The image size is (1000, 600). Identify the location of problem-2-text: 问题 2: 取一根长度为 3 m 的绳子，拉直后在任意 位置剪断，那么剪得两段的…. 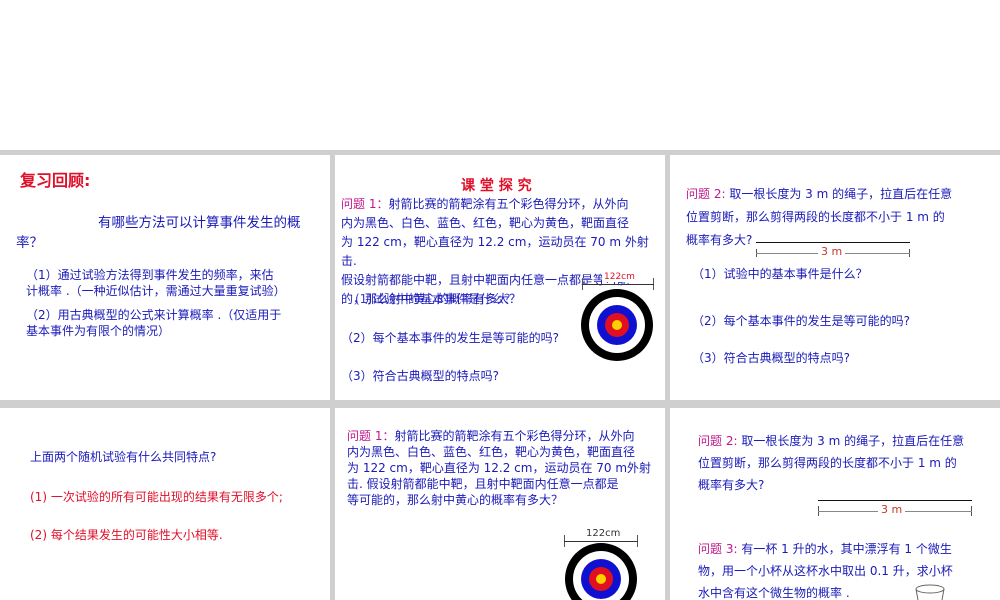
(848, 463).